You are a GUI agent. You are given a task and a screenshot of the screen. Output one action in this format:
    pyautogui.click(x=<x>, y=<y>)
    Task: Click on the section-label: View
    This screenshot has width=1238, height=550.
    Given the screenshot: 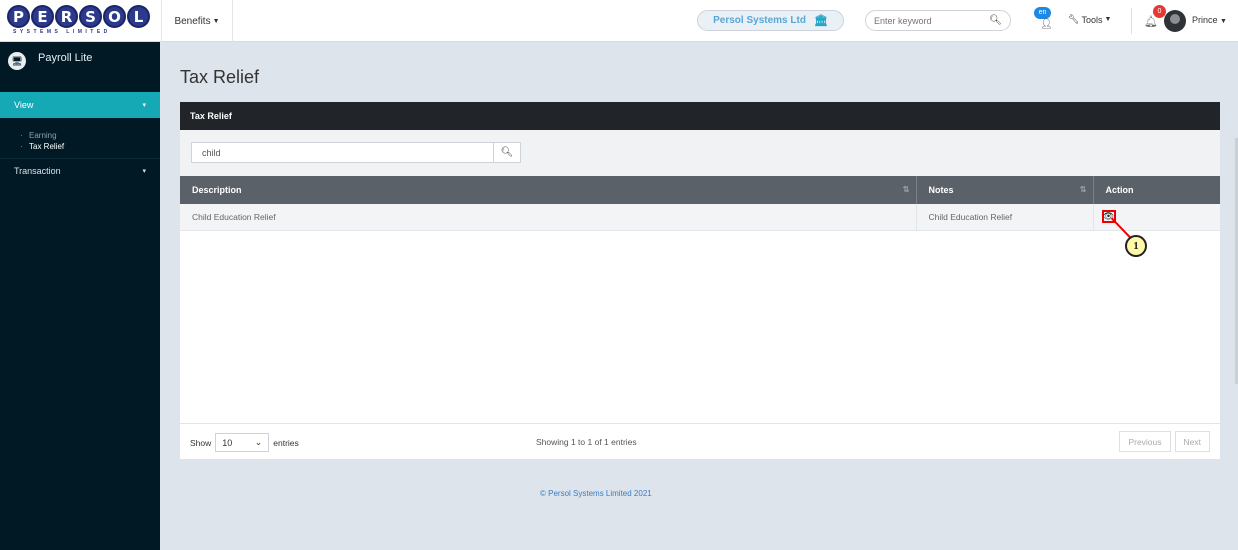 What is the action you would take?
    pyautogui.click(x=24, y=105)
    